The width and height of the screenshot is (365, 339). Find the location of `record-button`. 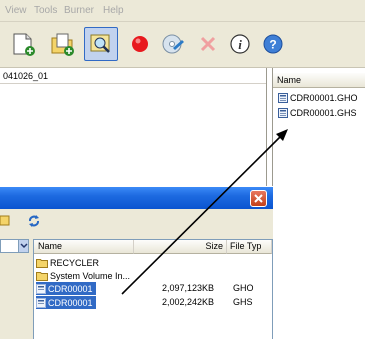

record-button is located at coordinates (140, 44).